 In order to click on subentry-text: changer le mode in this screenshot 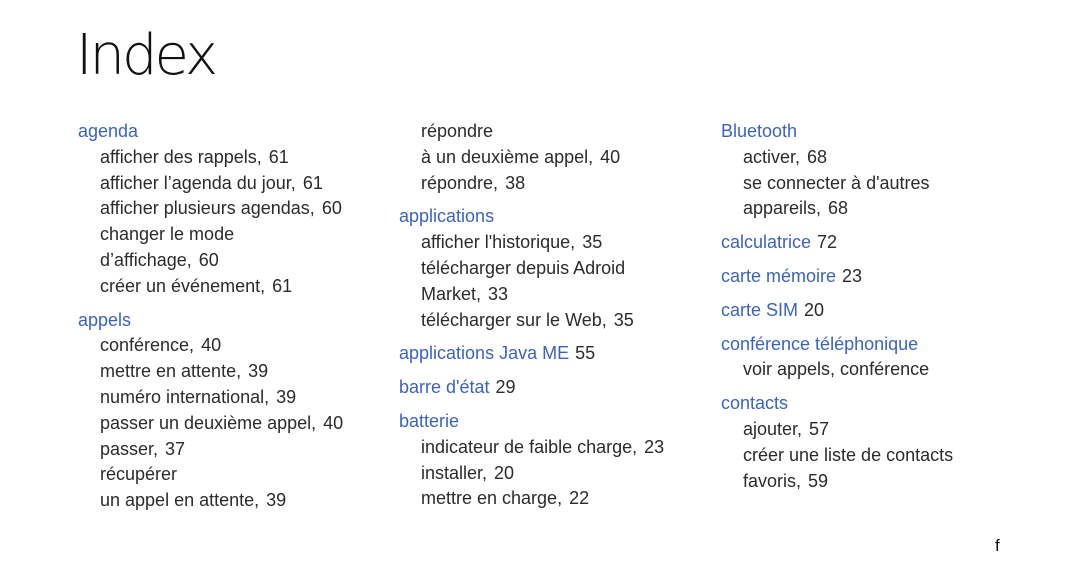, I will do `click(167, 234)`.